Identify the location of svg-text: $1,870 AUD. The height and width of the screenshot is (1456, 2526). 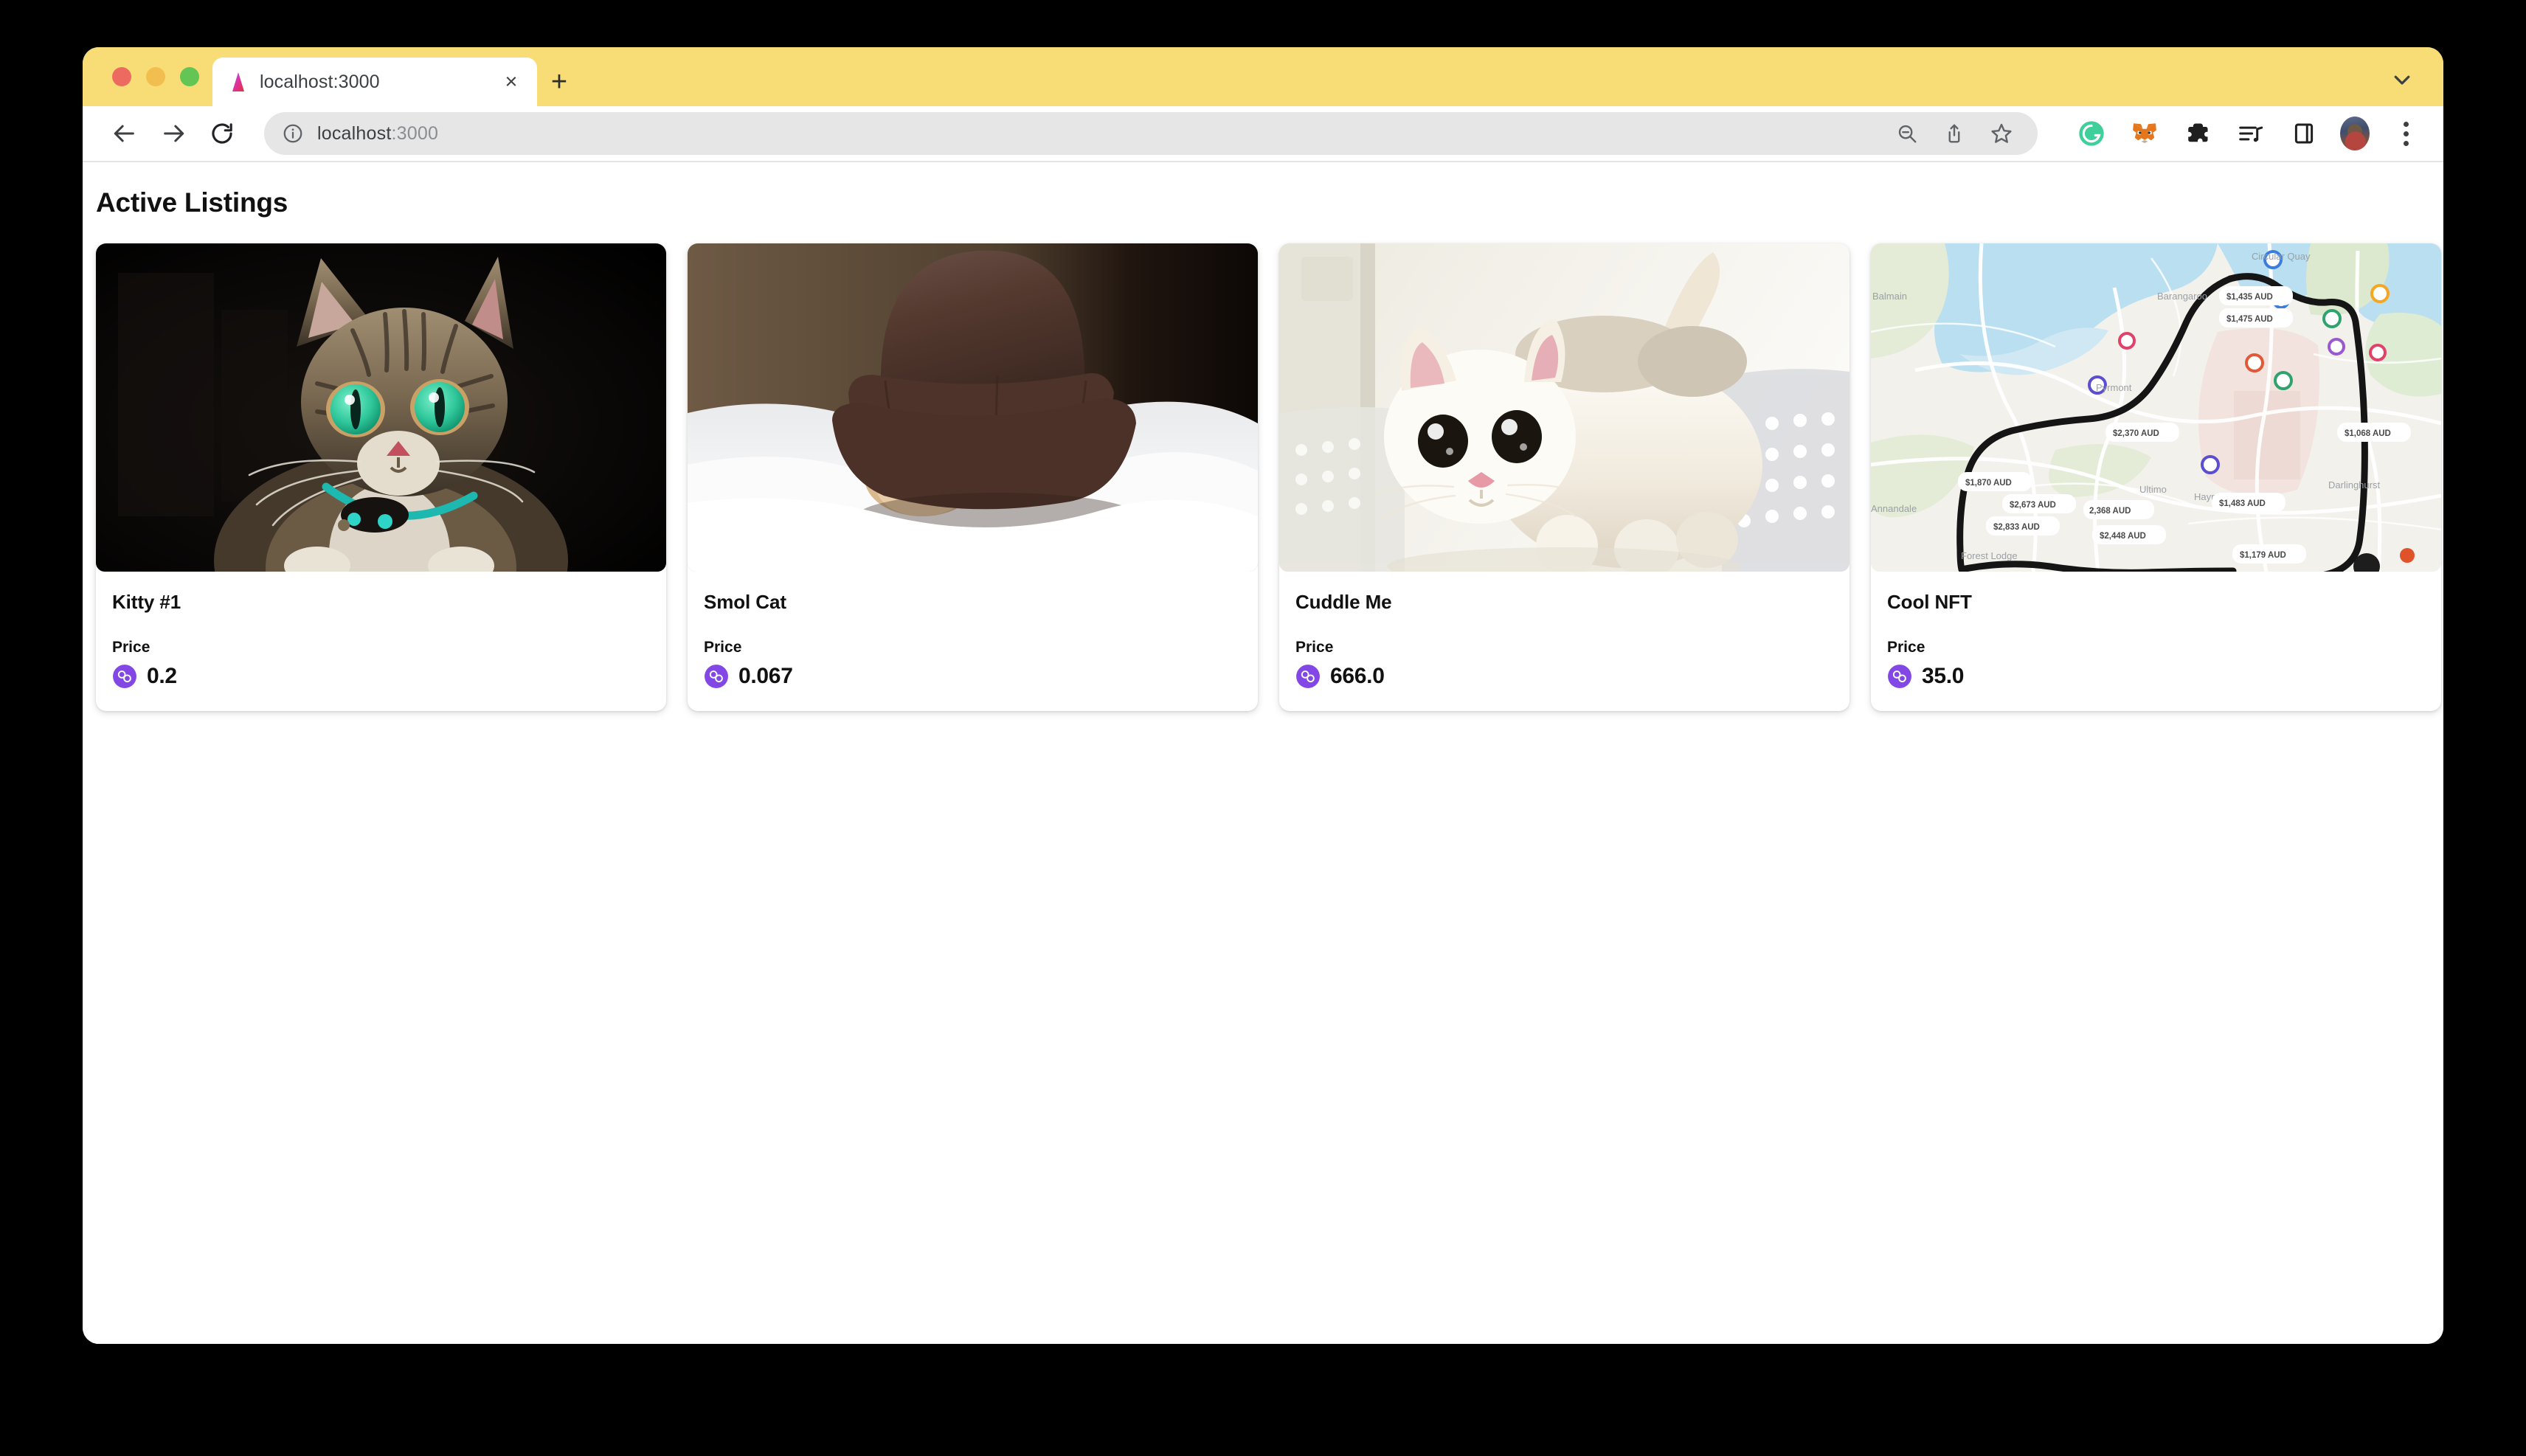
(1988, 483).